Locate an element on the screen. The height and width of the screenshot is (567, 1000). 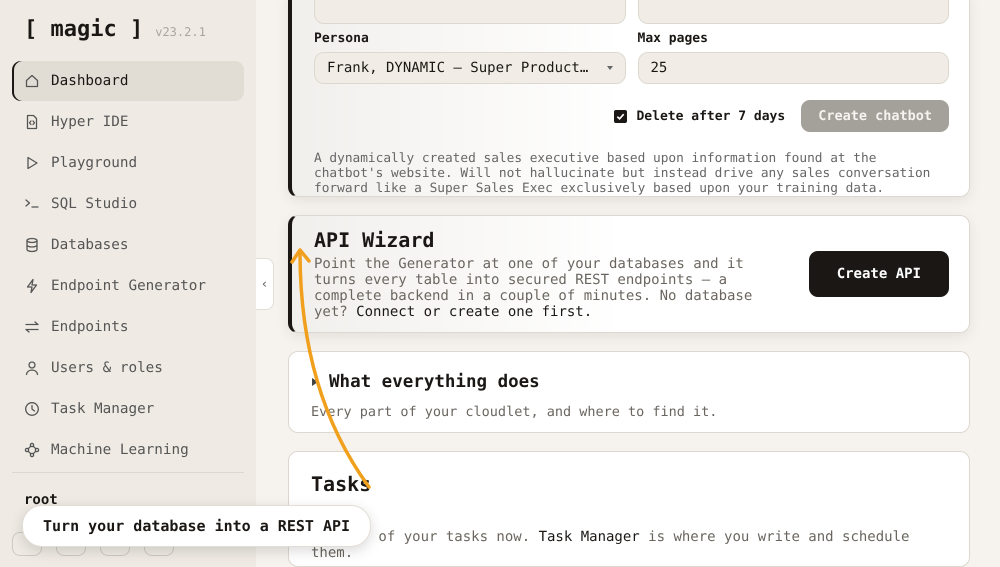
max-pages-field: 25 is located at coordinates (793, 68).